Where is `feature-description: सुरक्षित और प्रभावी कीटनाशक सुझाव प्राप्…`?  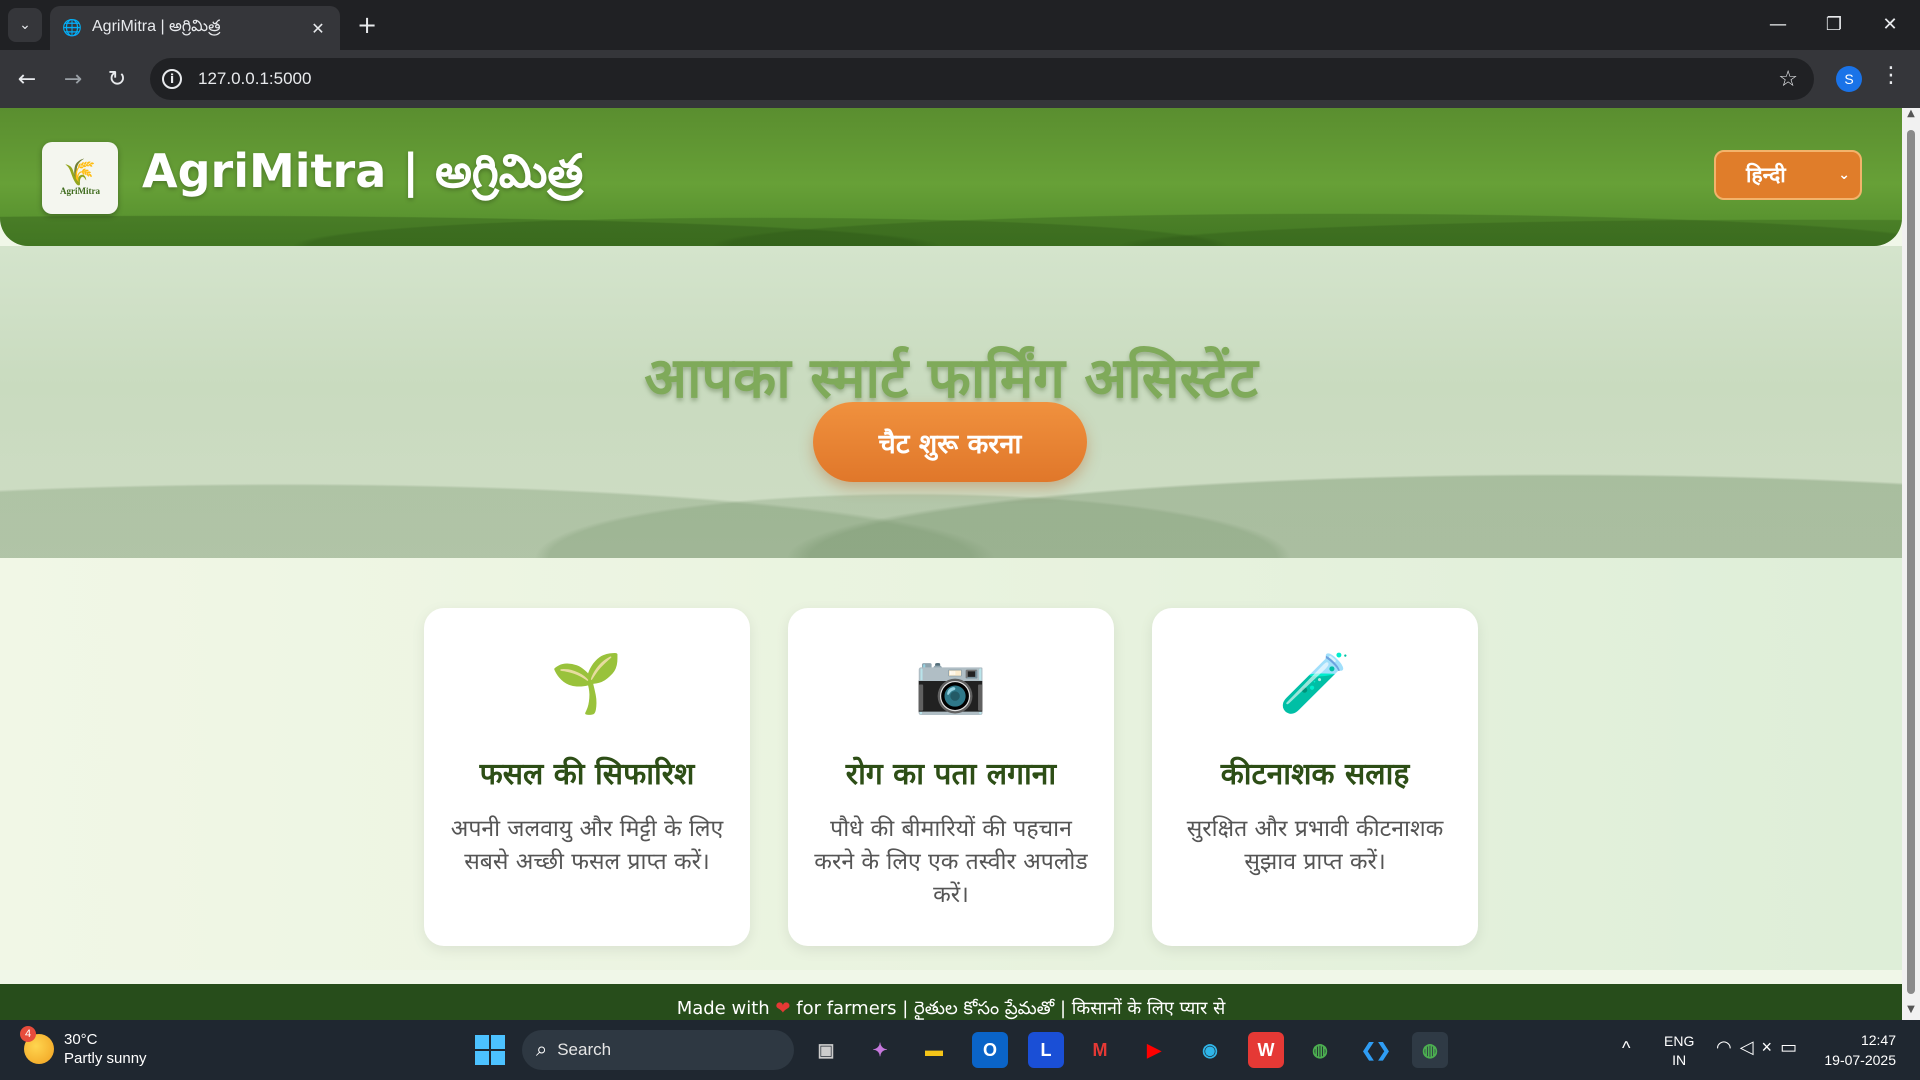 feature-description: सुरक्षित और प्रभावी कीटनाशक सुझाव प्राप्… is located at coordinates (1315, 845).